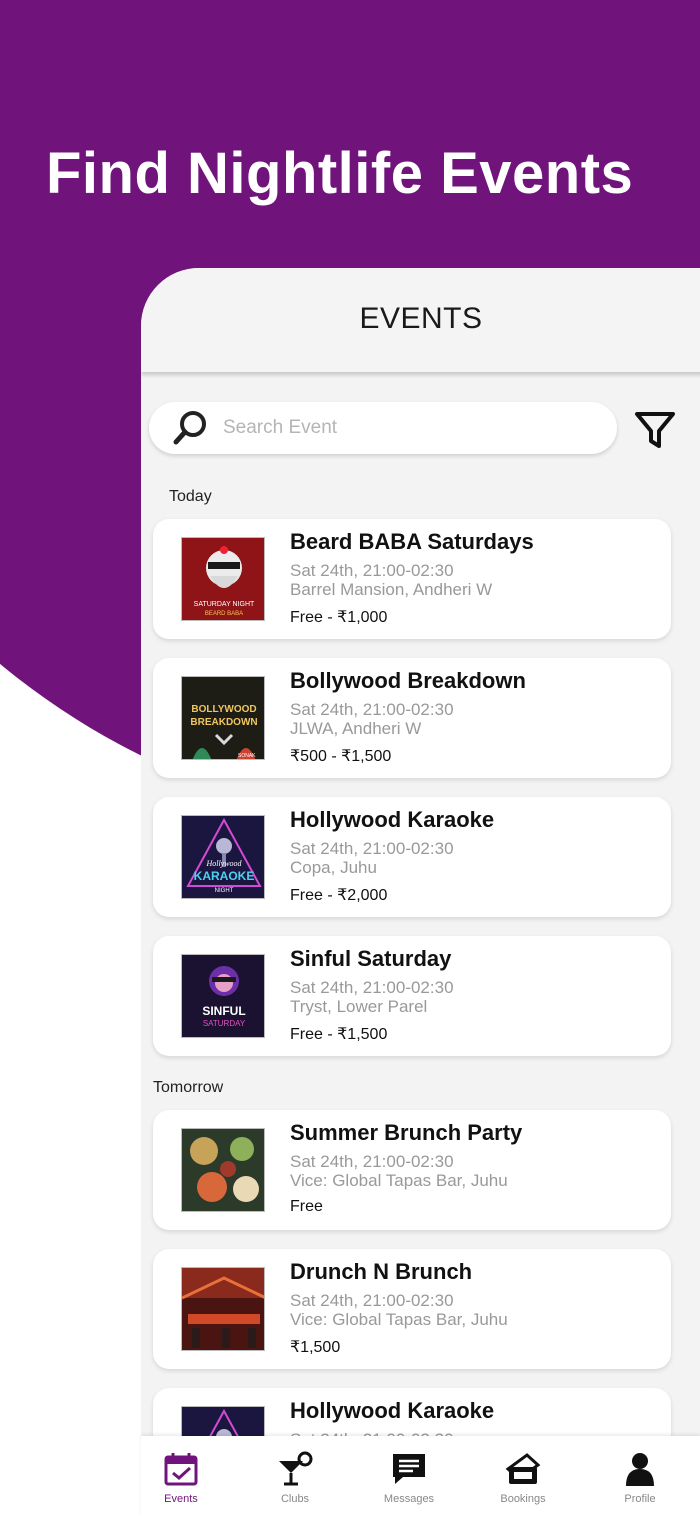 The height and width of the screenshot is (1516, 700). Describe the element at coordinates (409, 1469) in the screenshot. I see `message-icon` at that location.